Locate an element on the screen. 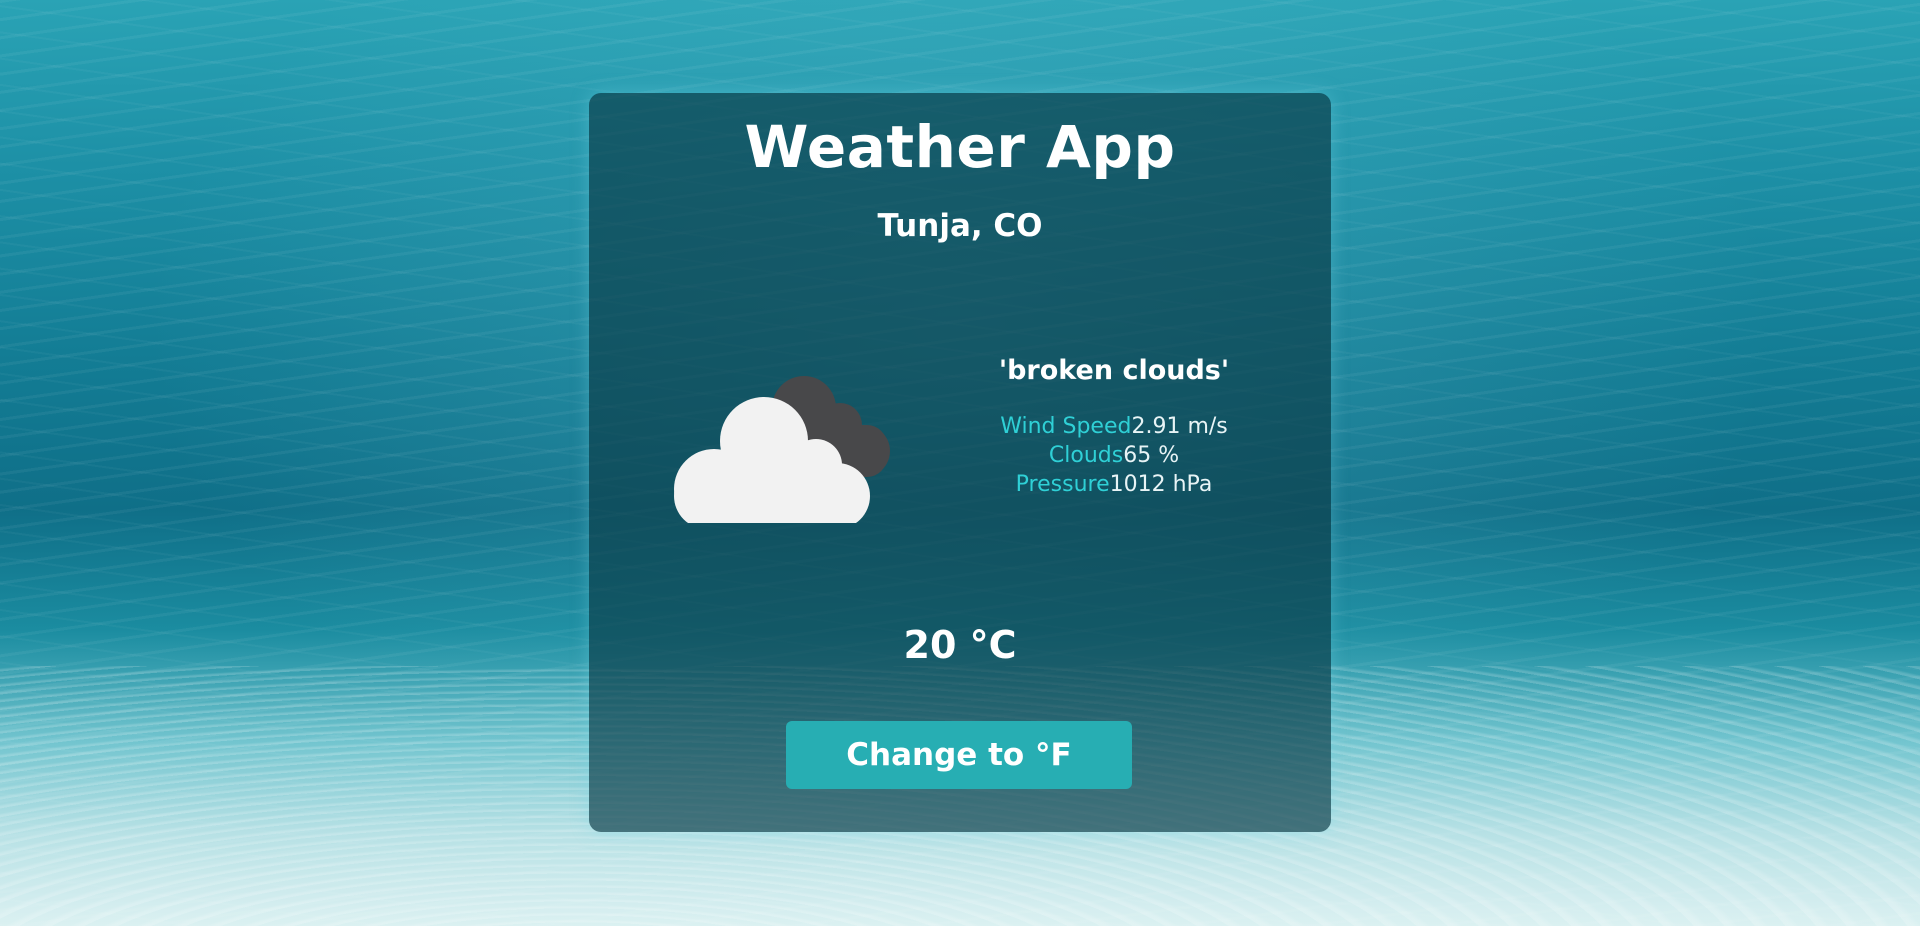  stat-value: 2.91 m/s is located at coordinates (1179, 426).